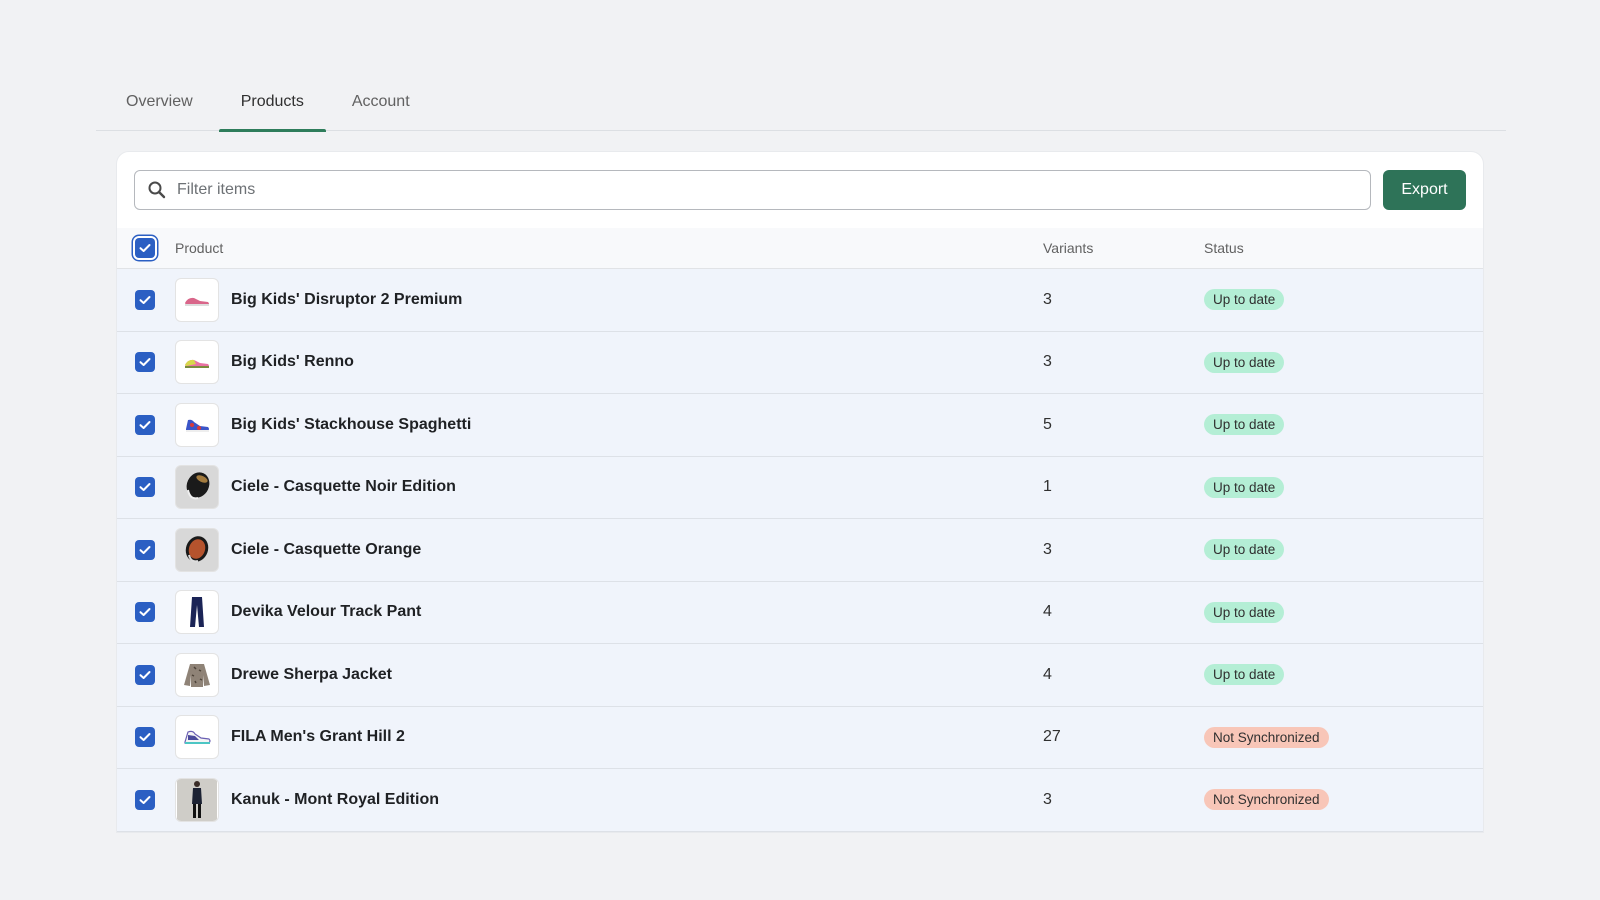 The width and height of the screenshot is (1600, 900). What do you see at coordinates (1047, 424) in the screenshot?
I see `variant-count: 5` at bounding box center [1047, 424].